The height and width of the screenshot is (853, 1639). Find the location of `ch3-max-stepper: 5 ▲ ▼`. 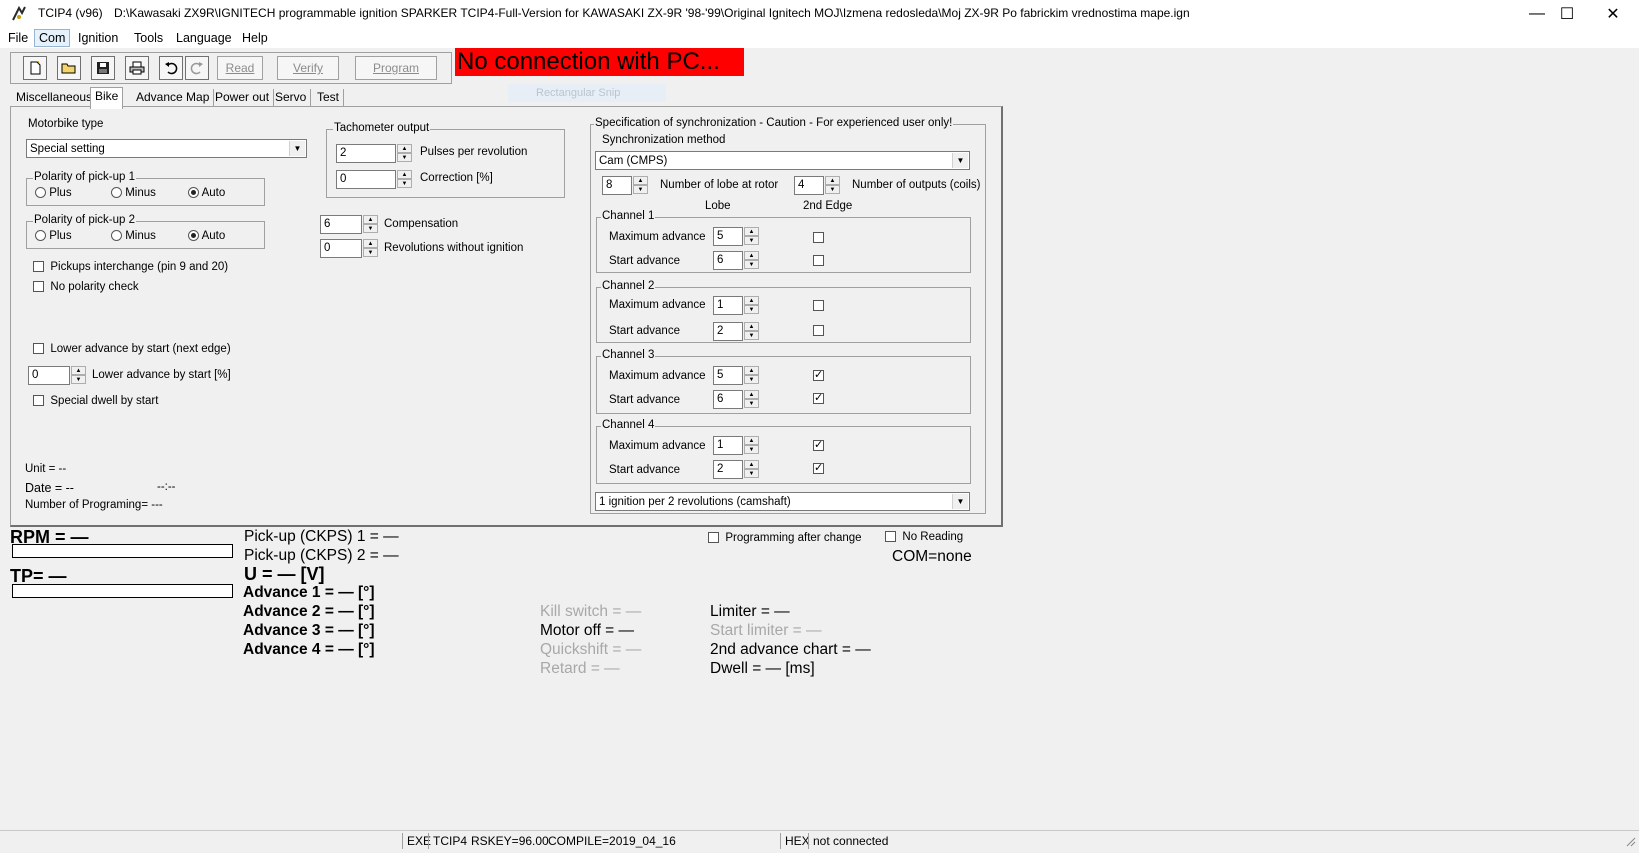

ch3-max-stepper: 5 ▲ ▼ is located at coordinates (736, 375).